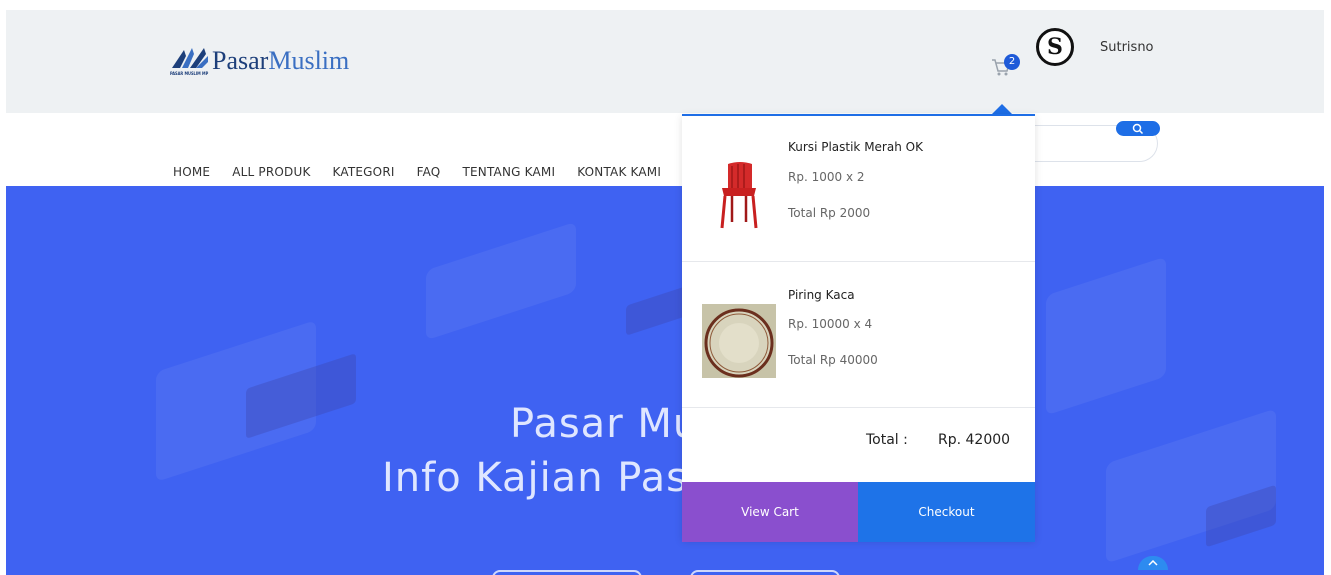  I want to click on nav-item-kategori: KATEGORI, so click(364, 172).